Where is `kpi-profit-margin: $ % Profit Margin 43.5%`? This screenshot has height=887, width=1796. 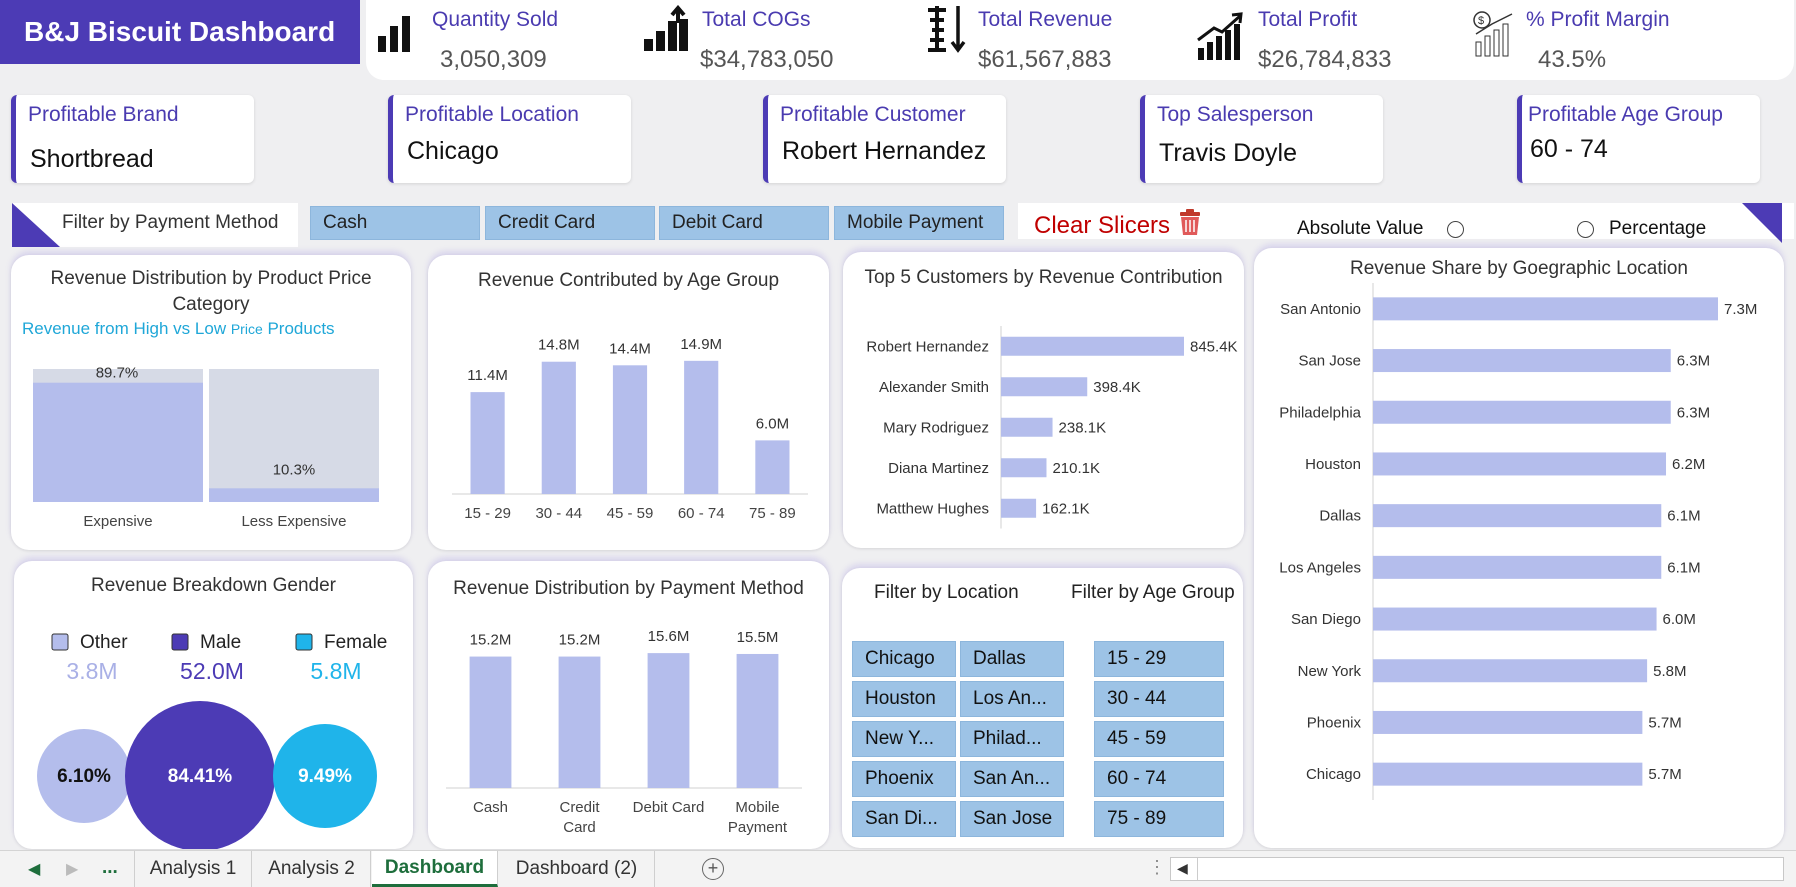
kpi-profit-margin: $ % Profit Margin 43.5% is located at coordinates (1592, 40).